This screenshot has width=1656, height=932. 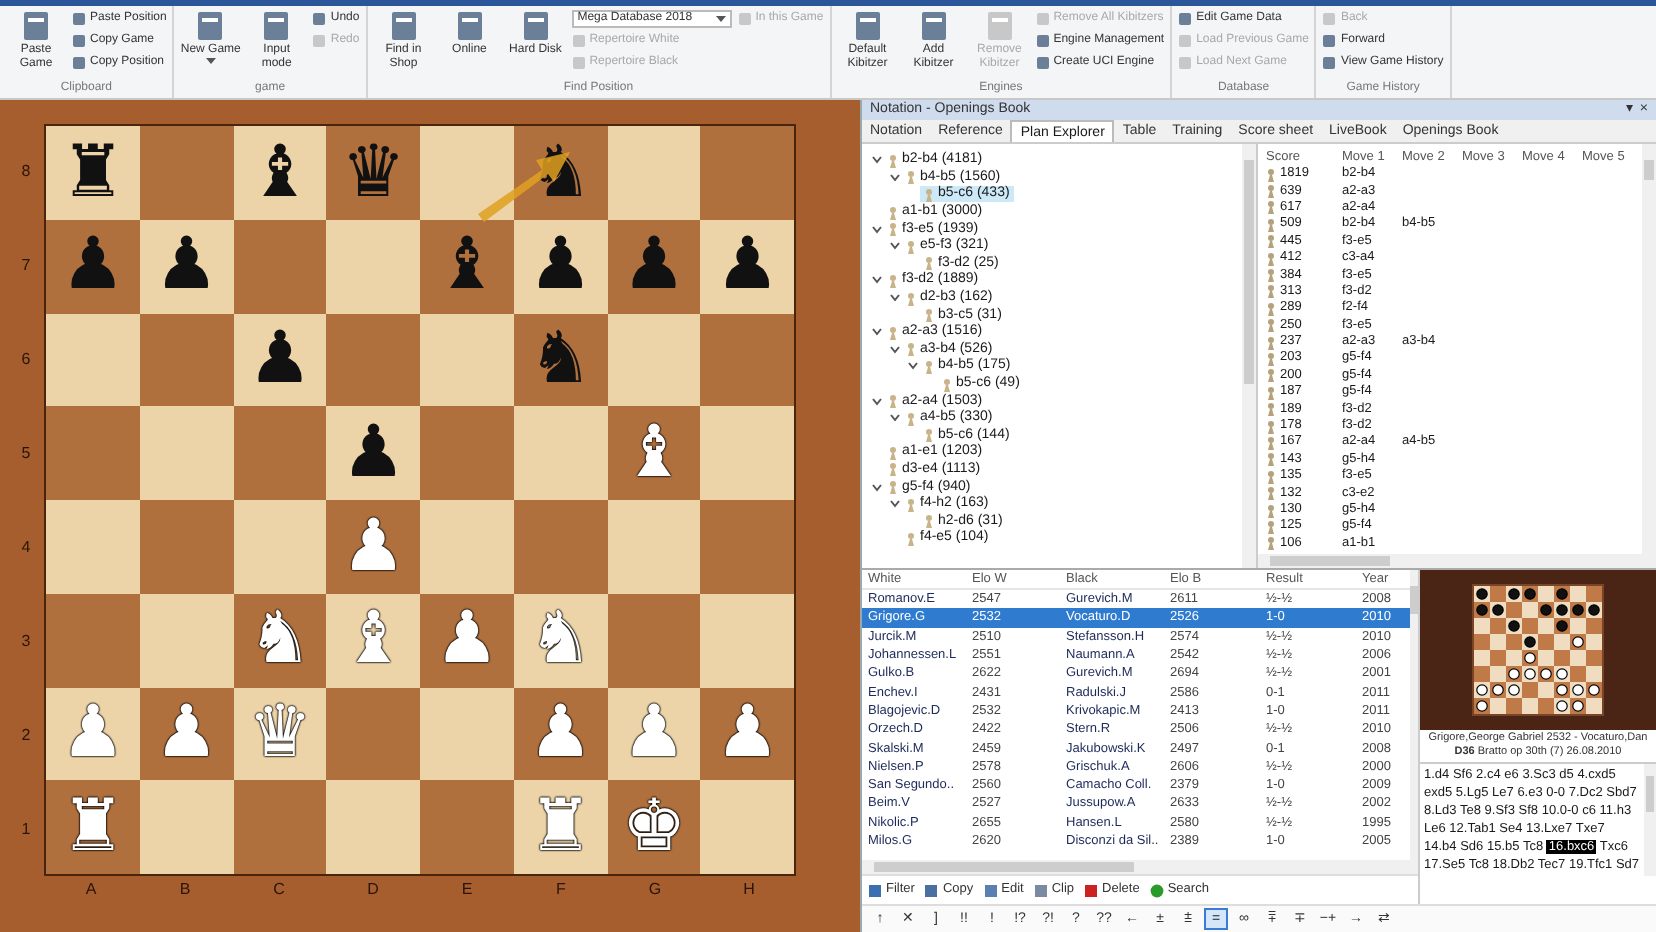 I want to click on file-label: G, so click(x=655, y=890).